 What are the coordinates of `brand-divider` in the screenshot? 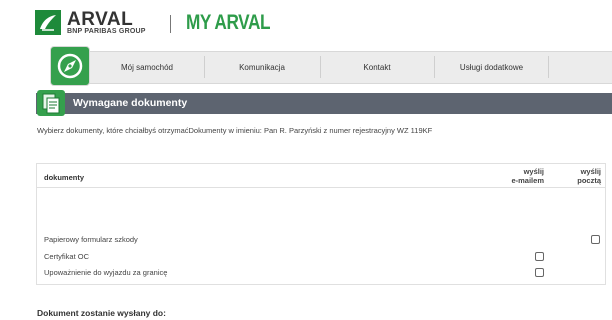 It's located at (170, 24).